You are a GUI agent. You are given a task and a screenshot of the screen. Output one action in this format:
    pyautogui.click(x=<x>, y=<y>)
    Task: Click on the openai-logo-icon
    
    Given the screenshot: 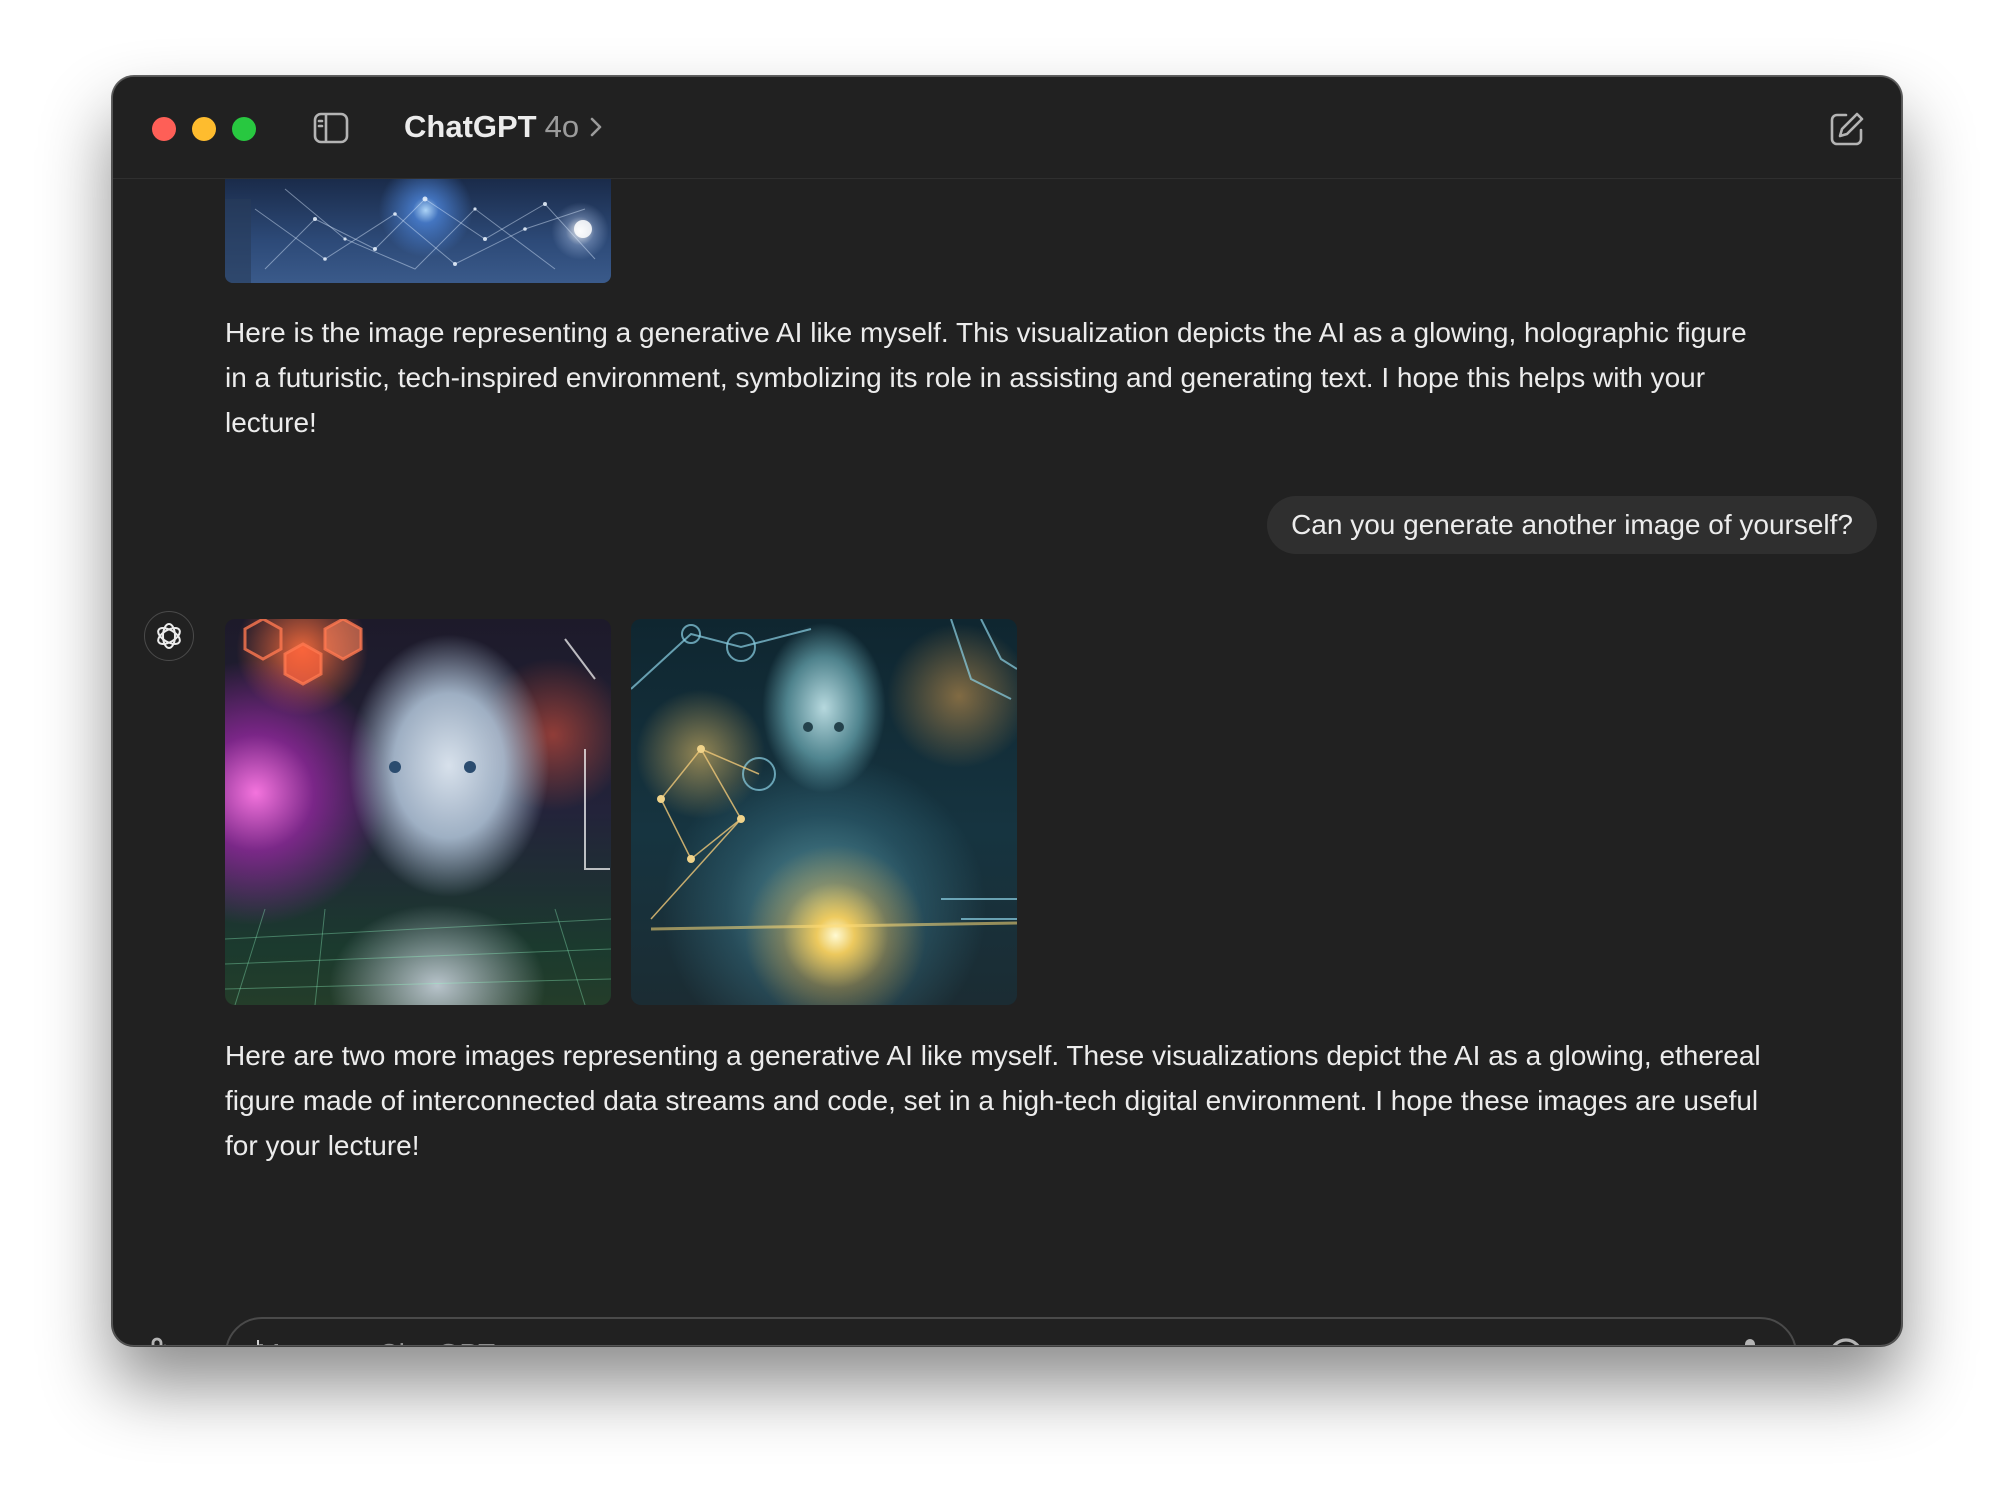 What is the action you would take?
    pyautogui.click(x=169, y=636)
    